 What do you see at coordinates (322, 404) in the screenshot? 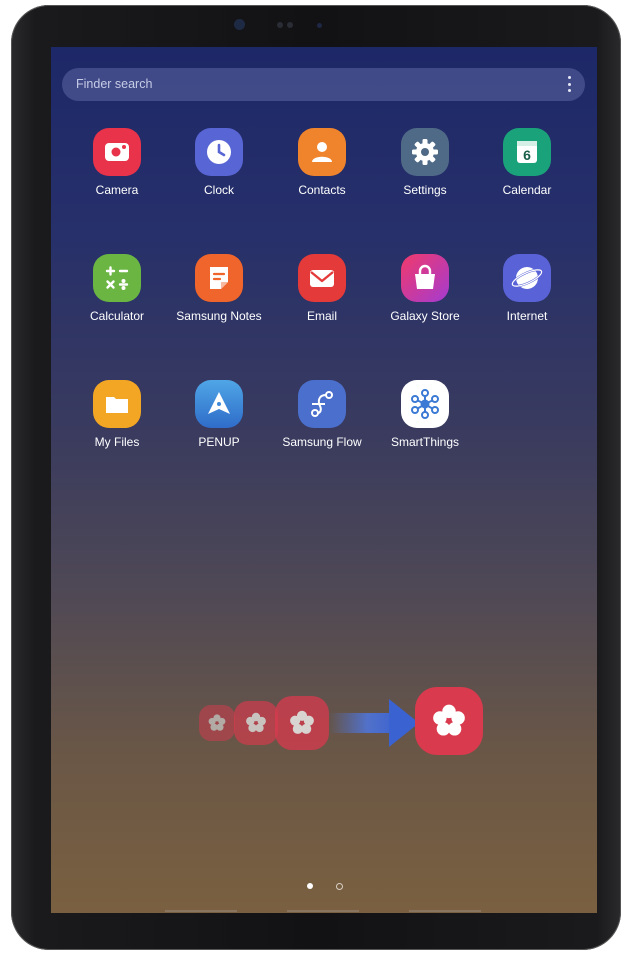
I see `samsung-flow-icon` at bounding box center [322, 404].